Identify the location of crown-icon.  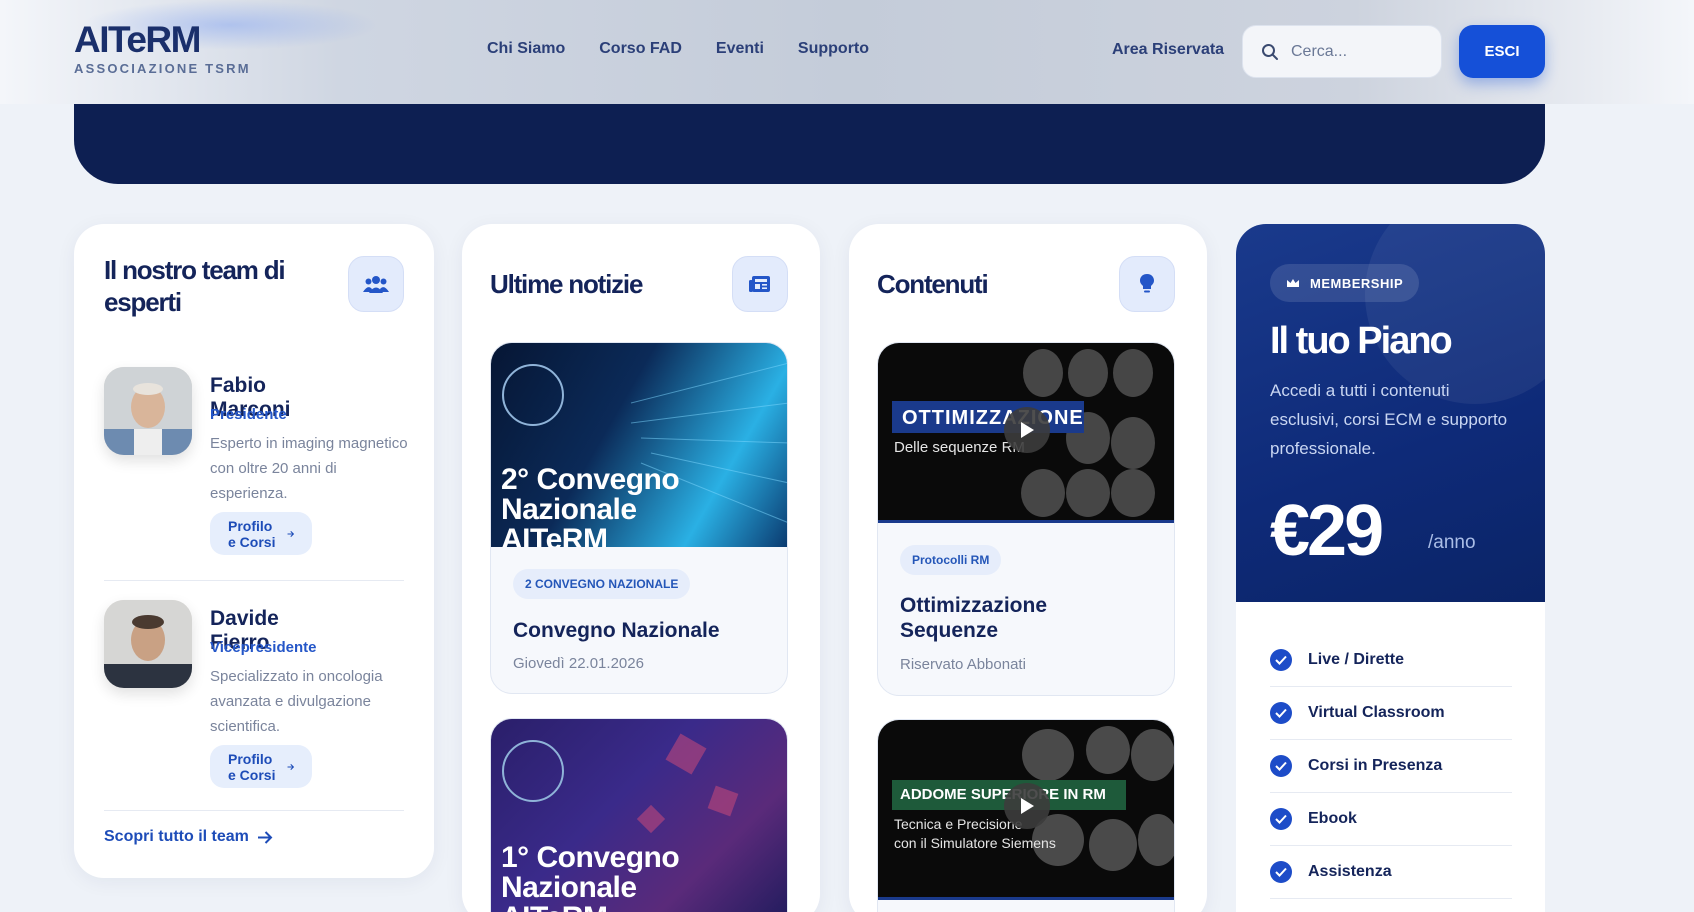
(1293, 282).